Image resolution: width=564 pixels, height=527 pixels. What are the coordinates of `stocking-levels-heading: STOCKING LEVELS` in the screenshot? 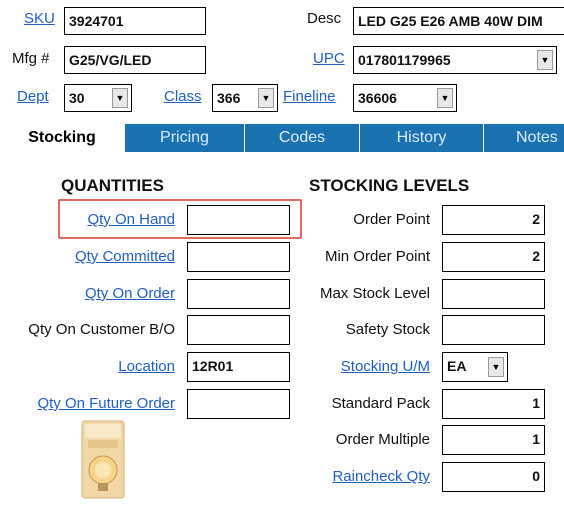 It's located at (389, 185).